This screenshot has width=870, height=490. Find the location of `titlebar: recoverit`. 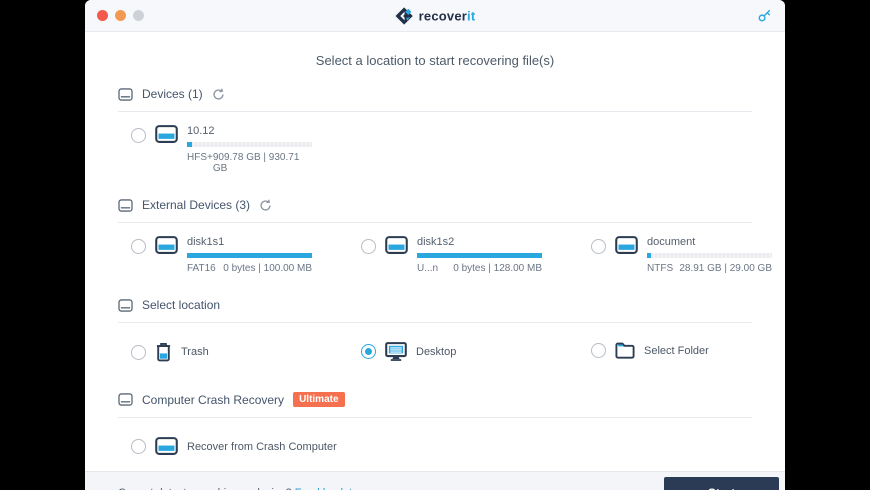

titlebar: recoverit is located at coordinates (435, 16).